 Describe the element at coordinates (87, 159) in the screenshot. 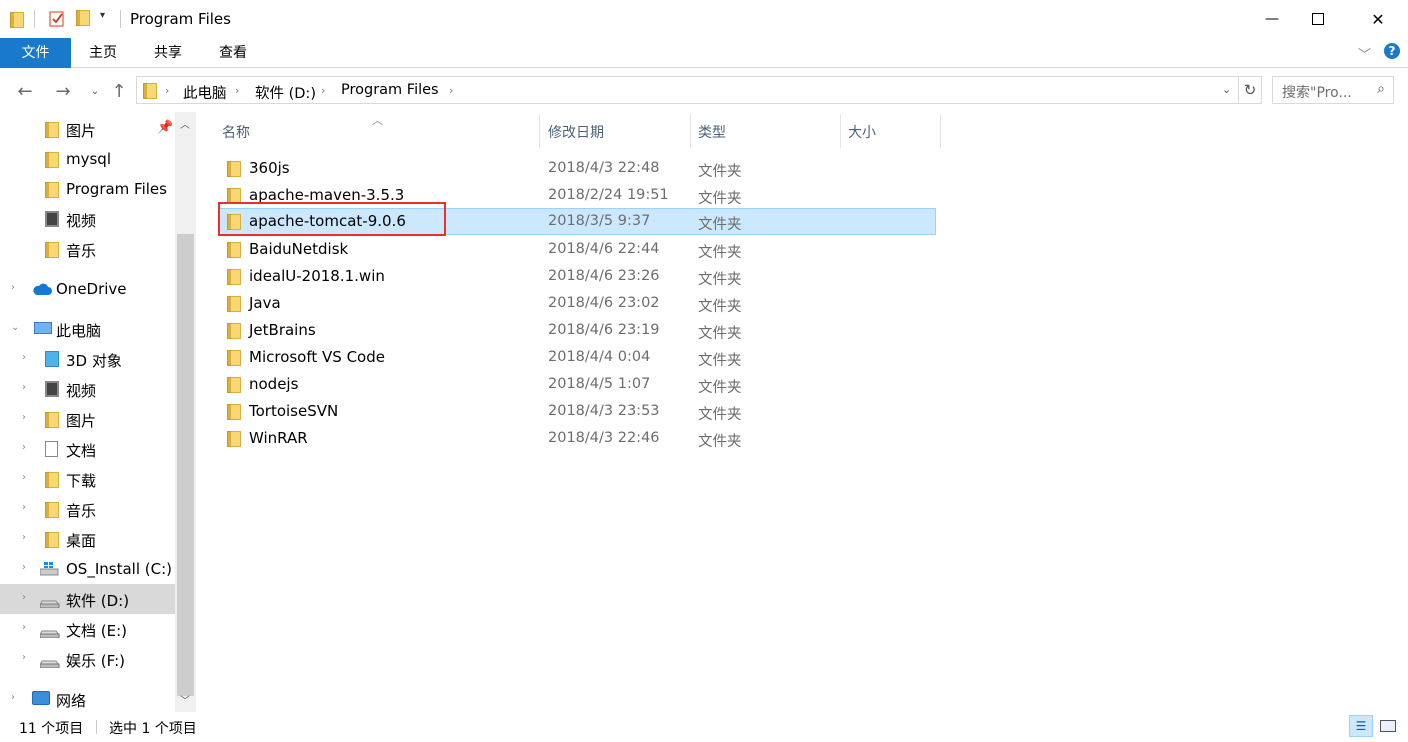

I see `sidebar-item-mysql: mysql` at that location.